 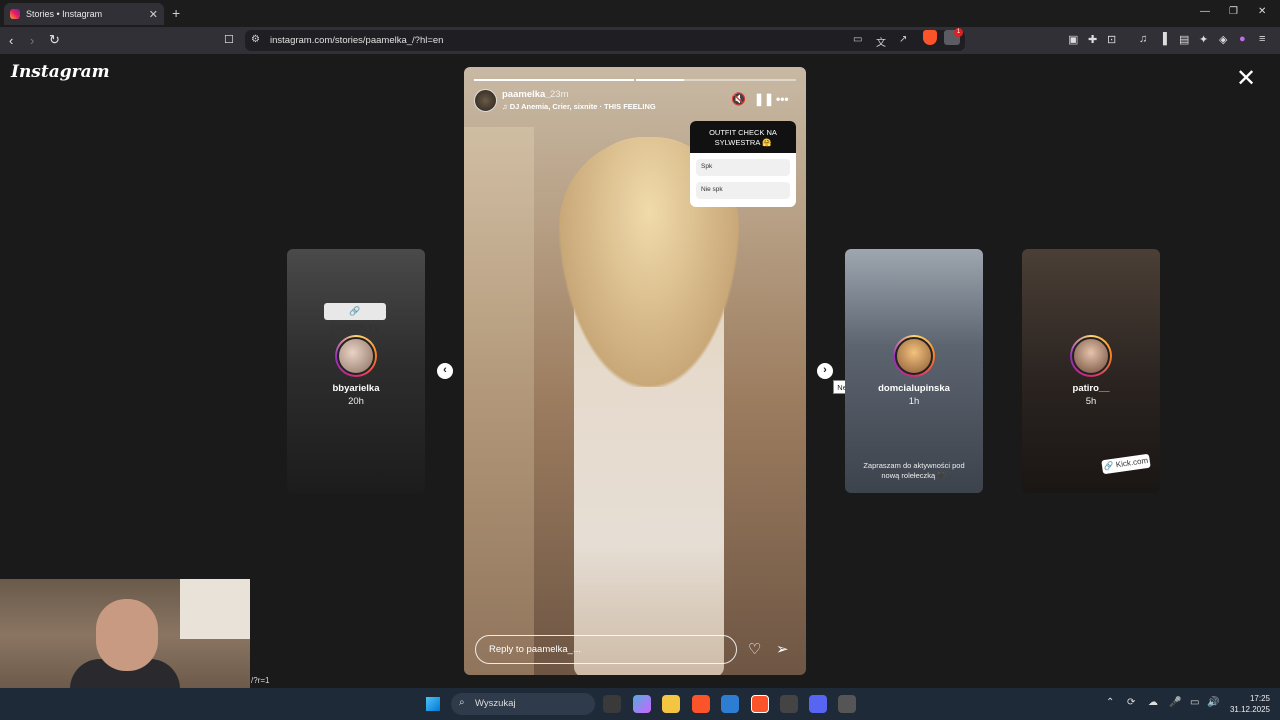 What do you see at coordinates (1246, 78) in the screenshot?
I see `close-stories-icon: ✕` at bounding box center [1246, 78].